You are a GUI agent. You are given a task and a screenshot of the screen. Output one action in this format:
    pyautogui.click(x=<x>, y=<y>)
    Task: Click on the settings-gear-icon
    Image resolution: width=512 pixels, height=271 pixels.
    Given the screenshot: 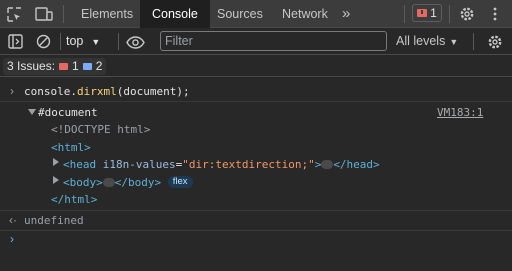 What is the action you would take?
    pyautogui.click(x=467, y=14)
    